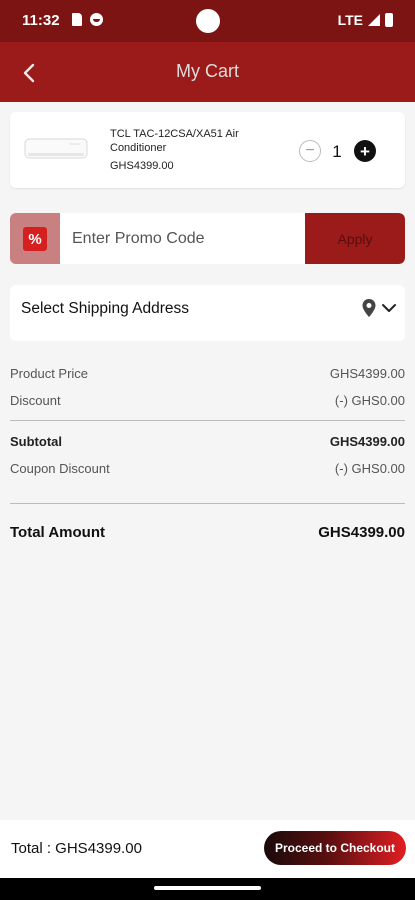  Describe the element at coordinates (186, 238) in the screenshot. I see `promo-code-input` at that location.